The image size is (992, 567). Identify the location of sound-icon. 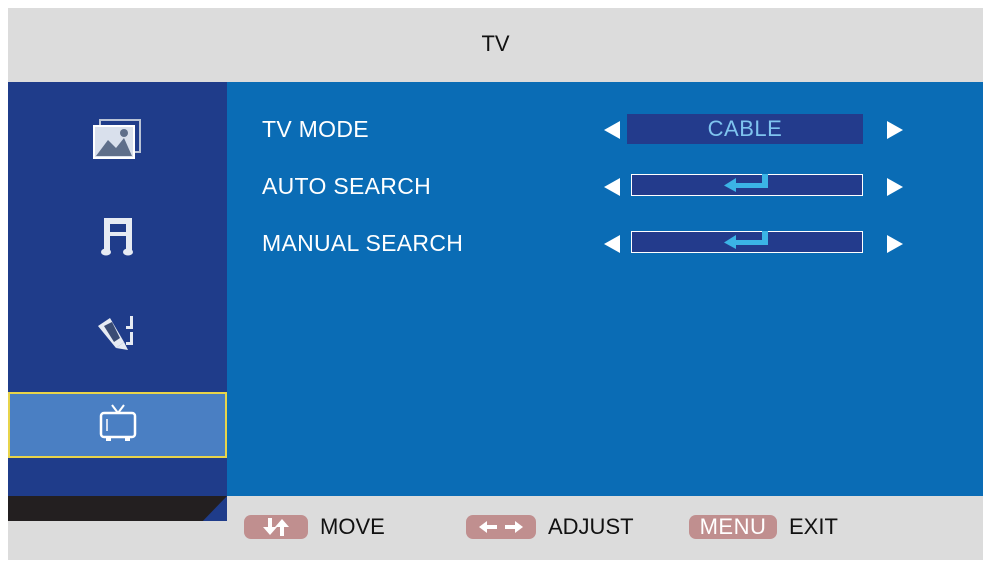
(118, 238).